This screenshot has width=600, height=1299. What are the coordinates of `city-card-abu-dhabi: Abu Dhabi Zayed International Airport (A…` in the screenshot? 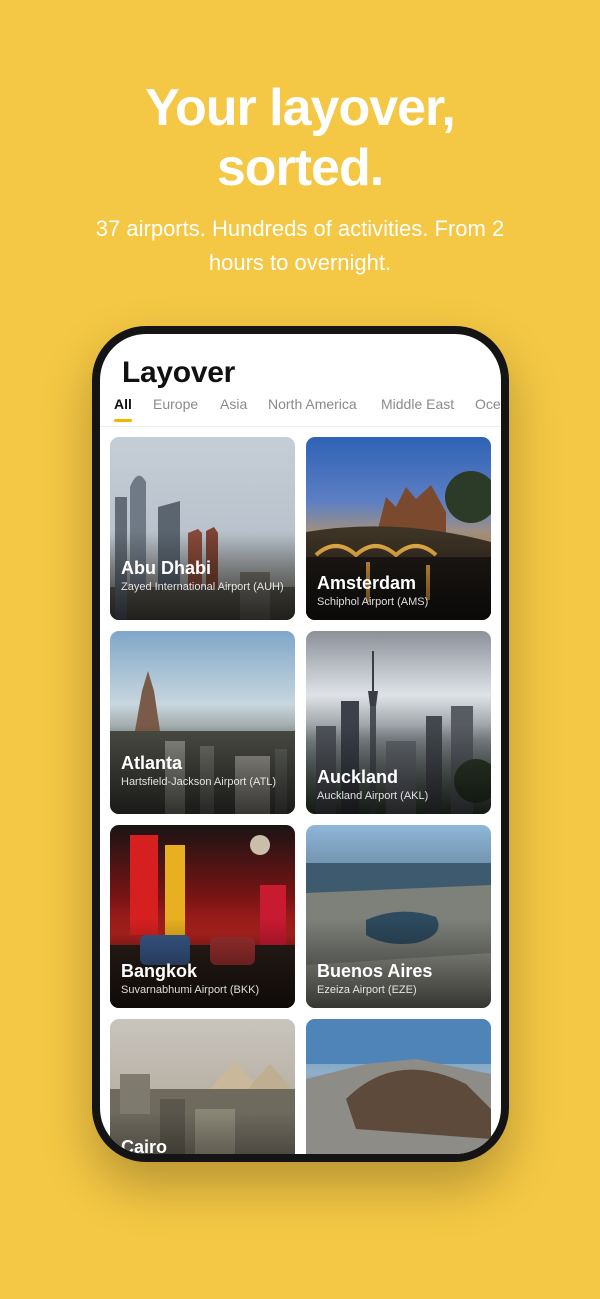 It's located at (202, 528).